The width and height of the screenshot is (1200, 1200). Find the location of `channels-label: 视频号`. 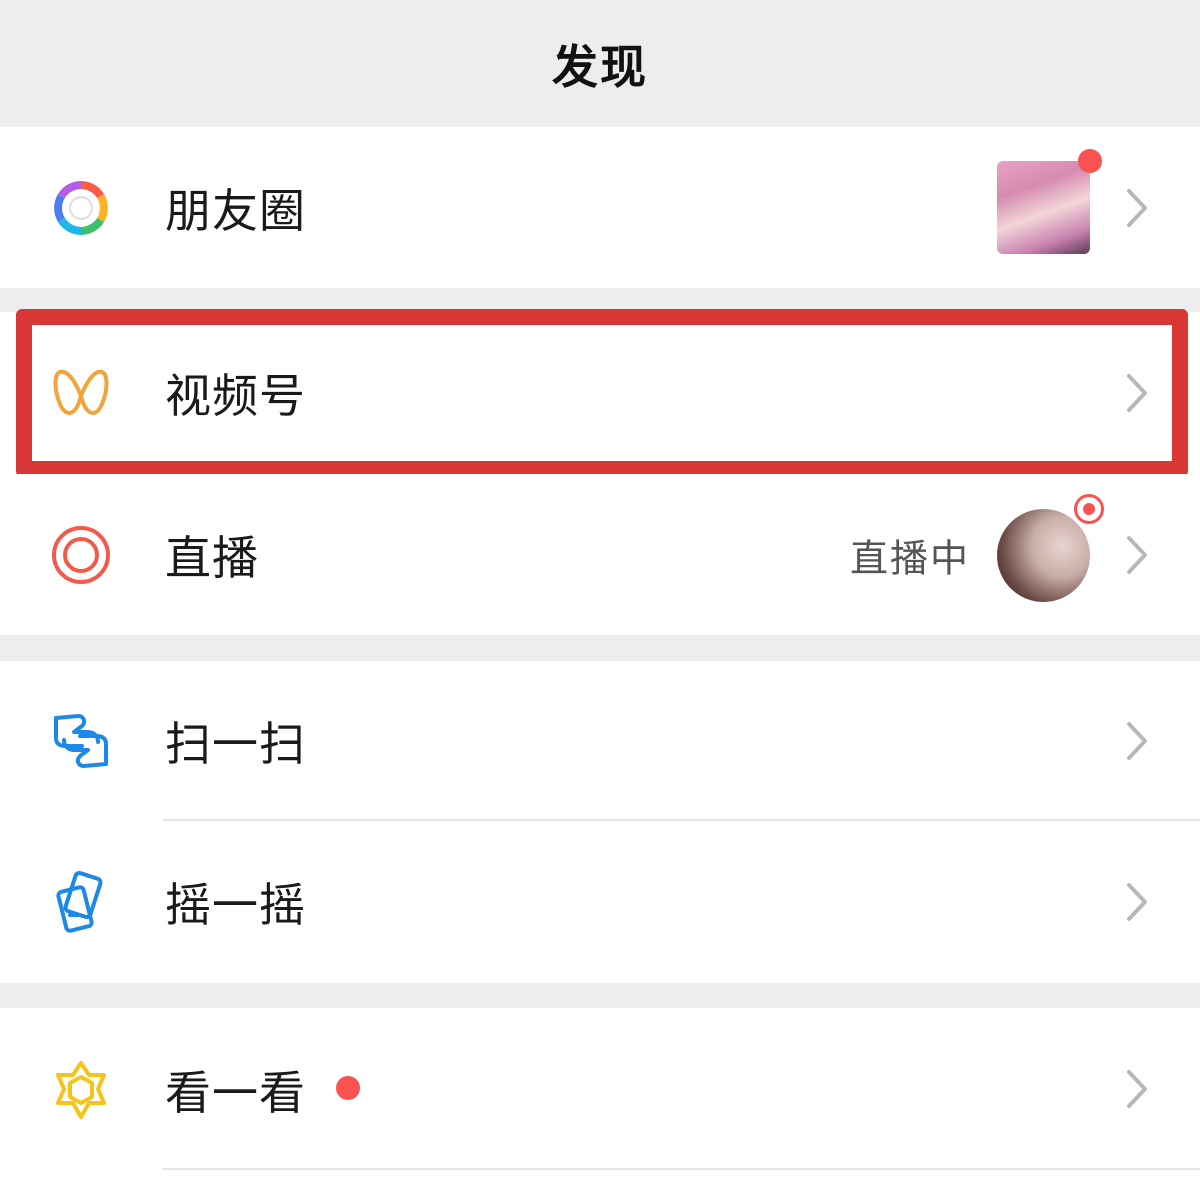

channels-label: 视频号 is located at coordinates (235, 396).